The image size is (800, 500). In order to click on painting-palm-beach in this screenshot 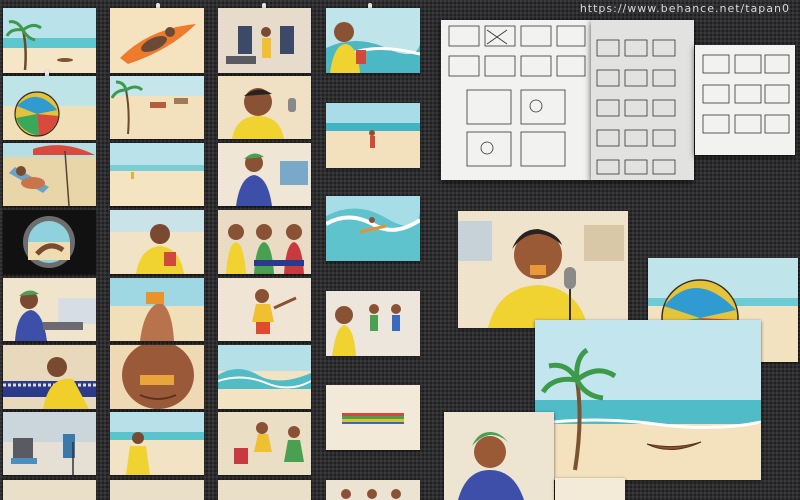, I will do `click(648, 400)`.